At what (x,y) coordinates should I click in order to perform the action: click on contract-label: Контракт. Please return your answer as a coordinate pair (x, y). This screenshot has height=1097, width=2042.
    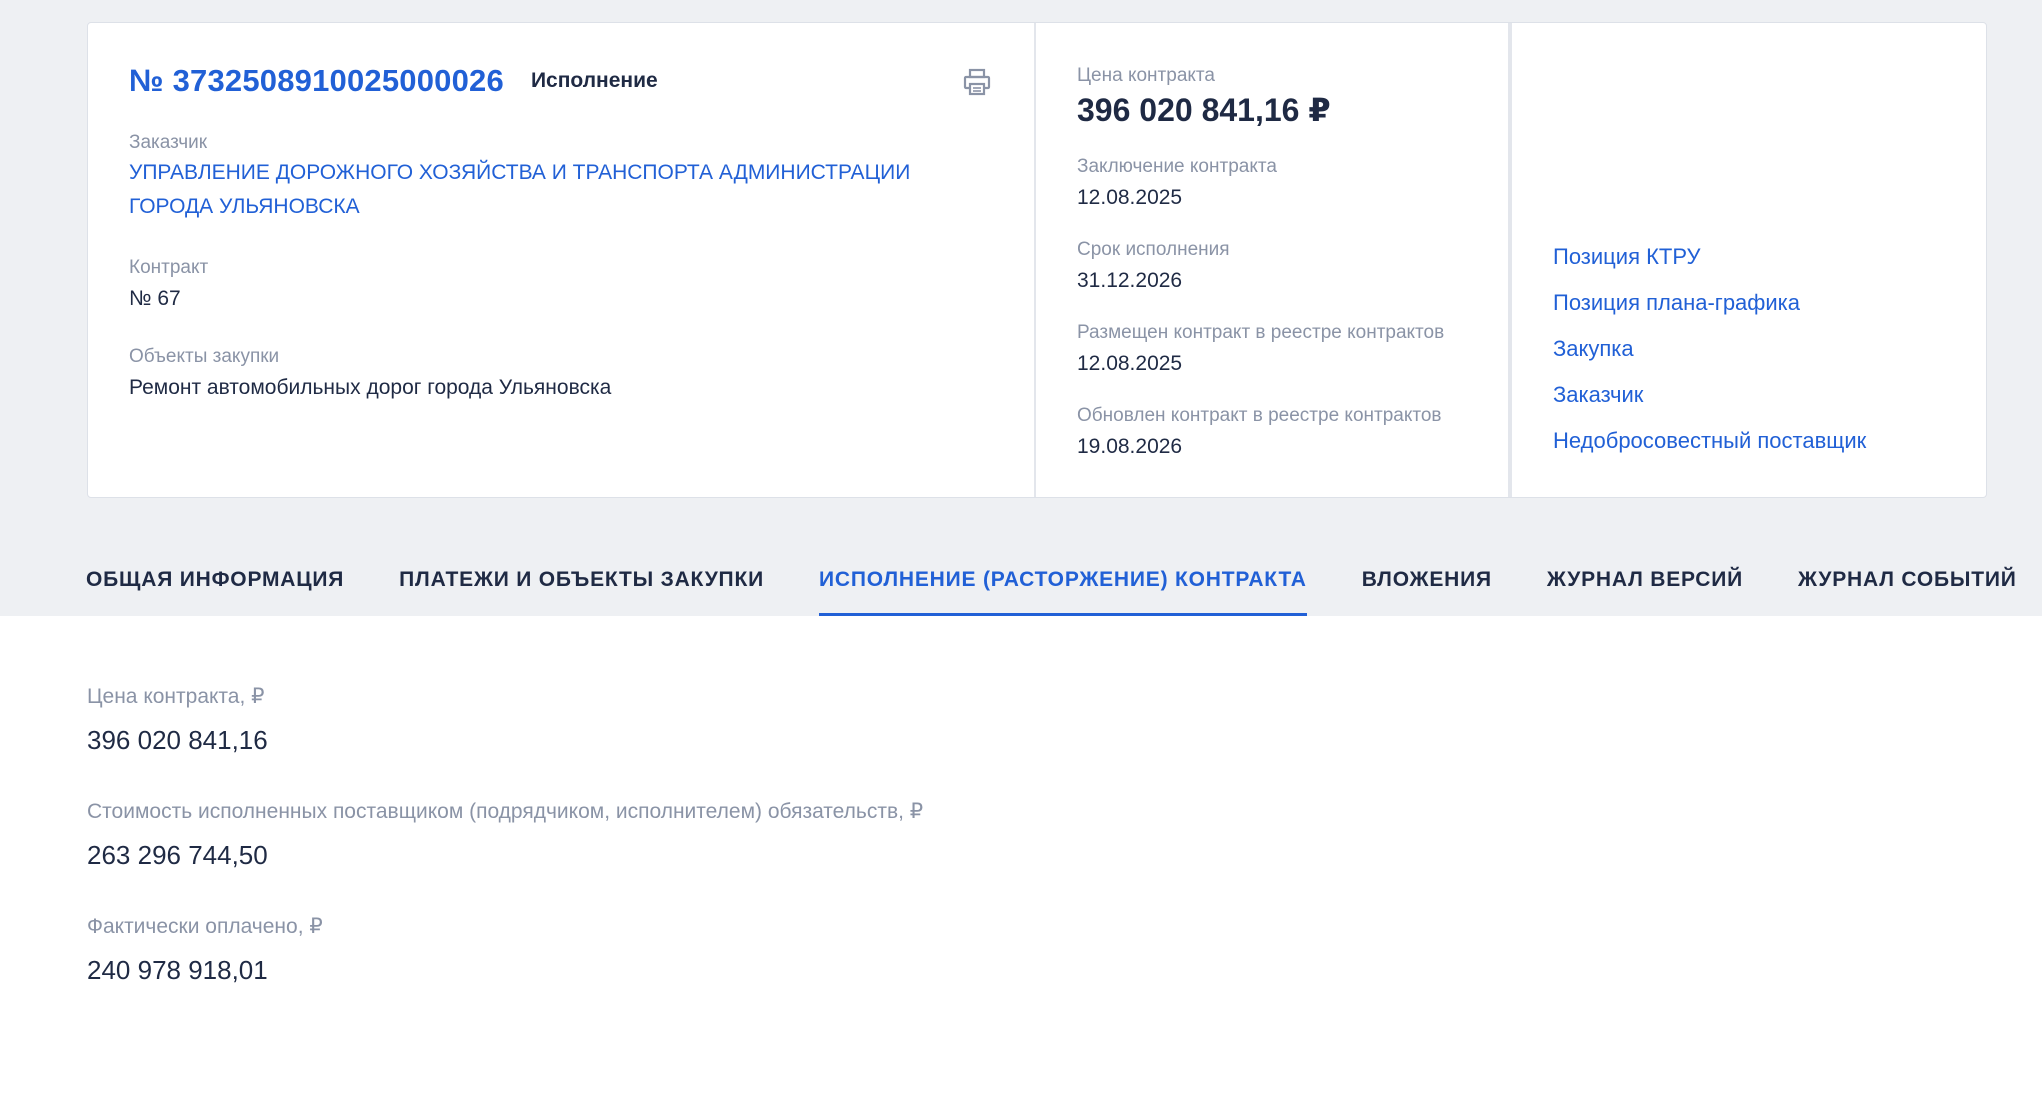
    Looking at the image, I should click on (169, 267).